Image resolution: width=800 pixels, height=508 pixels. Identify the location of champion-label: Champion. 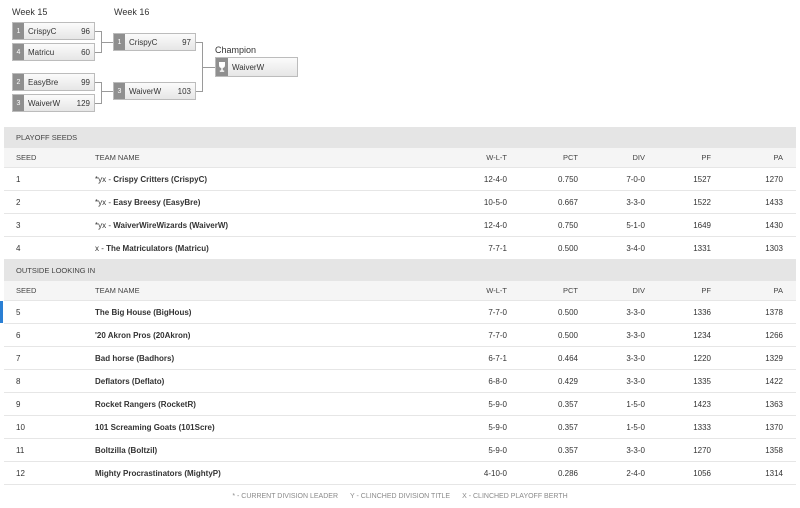
(236, 50).